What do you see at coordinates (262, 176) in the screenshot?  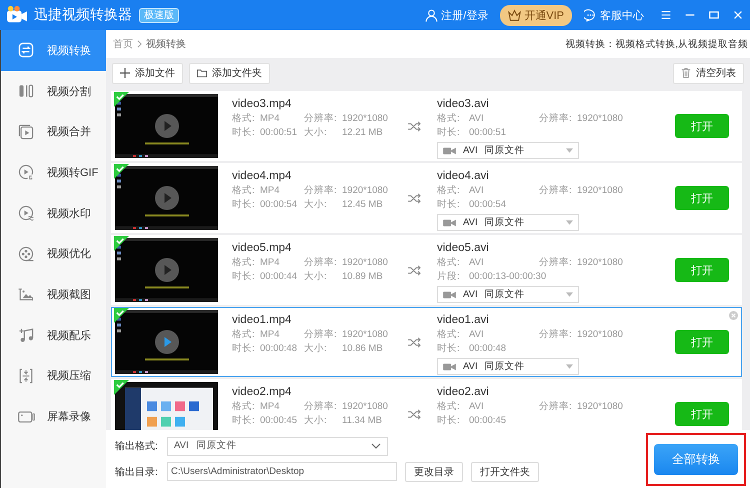 I see `file-name: video4.mp4` at bounding box center [262, 176].